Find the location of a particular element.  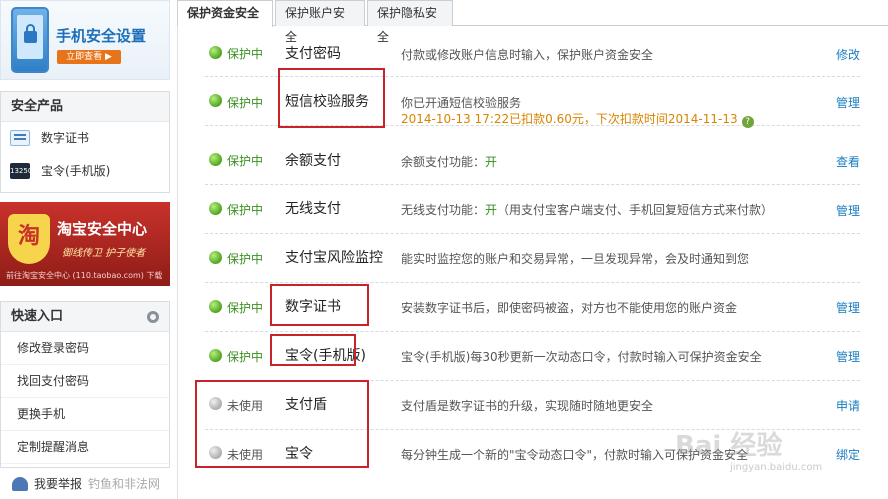

watermark-url: jingyan.baidu.com is located at coordinates (776, 467).